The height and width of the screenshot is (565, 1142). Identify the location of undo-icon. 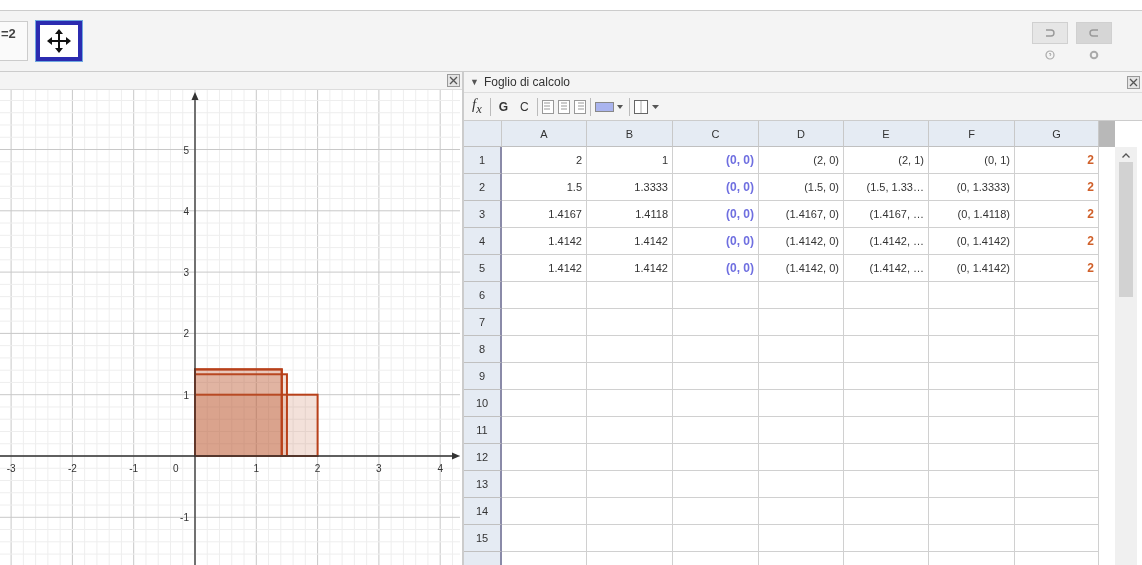
(1050, 33).